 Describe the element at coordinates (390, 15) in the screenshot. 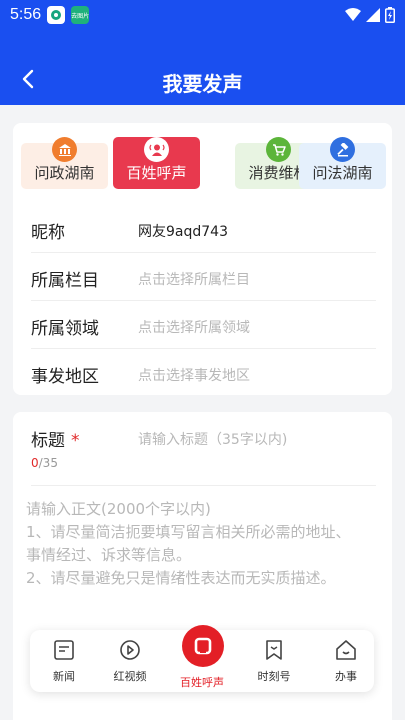

I see `battery-icon` at that location.